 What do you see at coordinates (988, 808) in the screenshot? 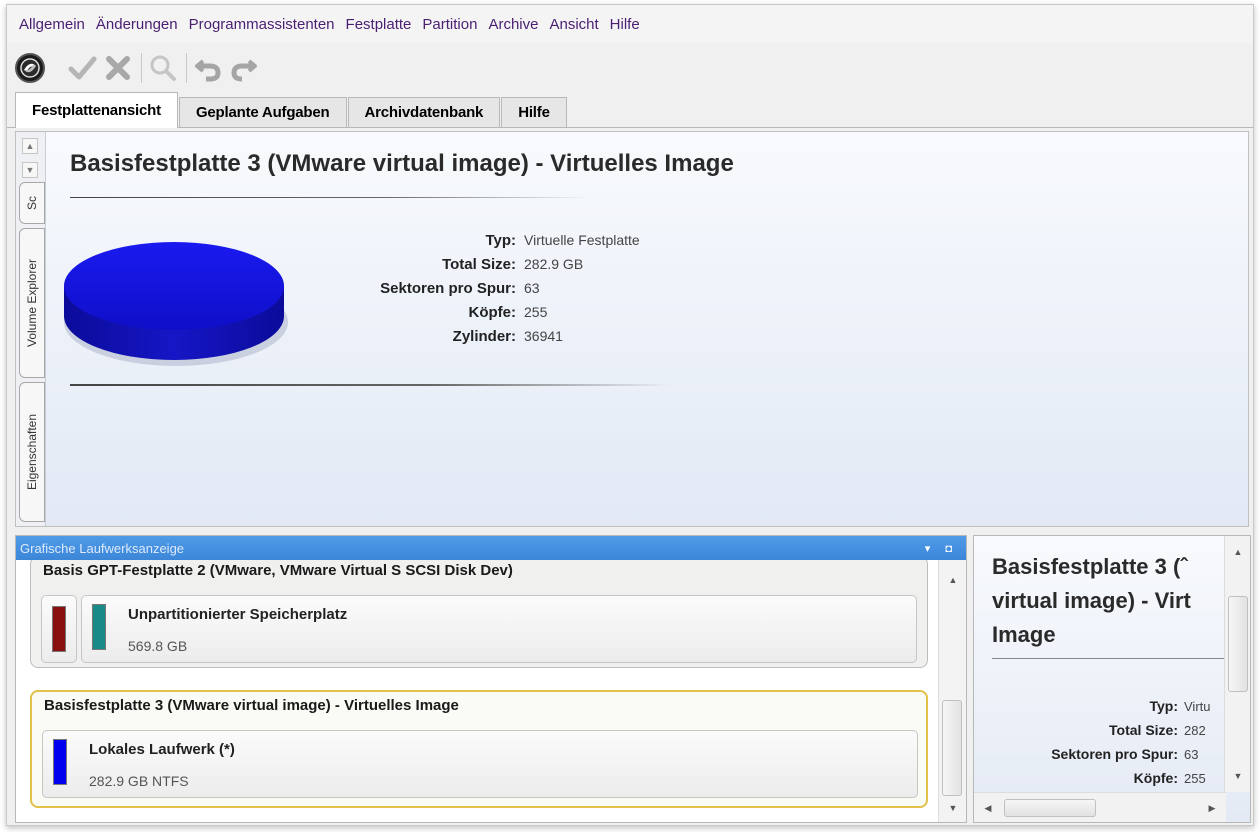
I see `scroll-left-icon: ◀` at bounding box center [988, 808].